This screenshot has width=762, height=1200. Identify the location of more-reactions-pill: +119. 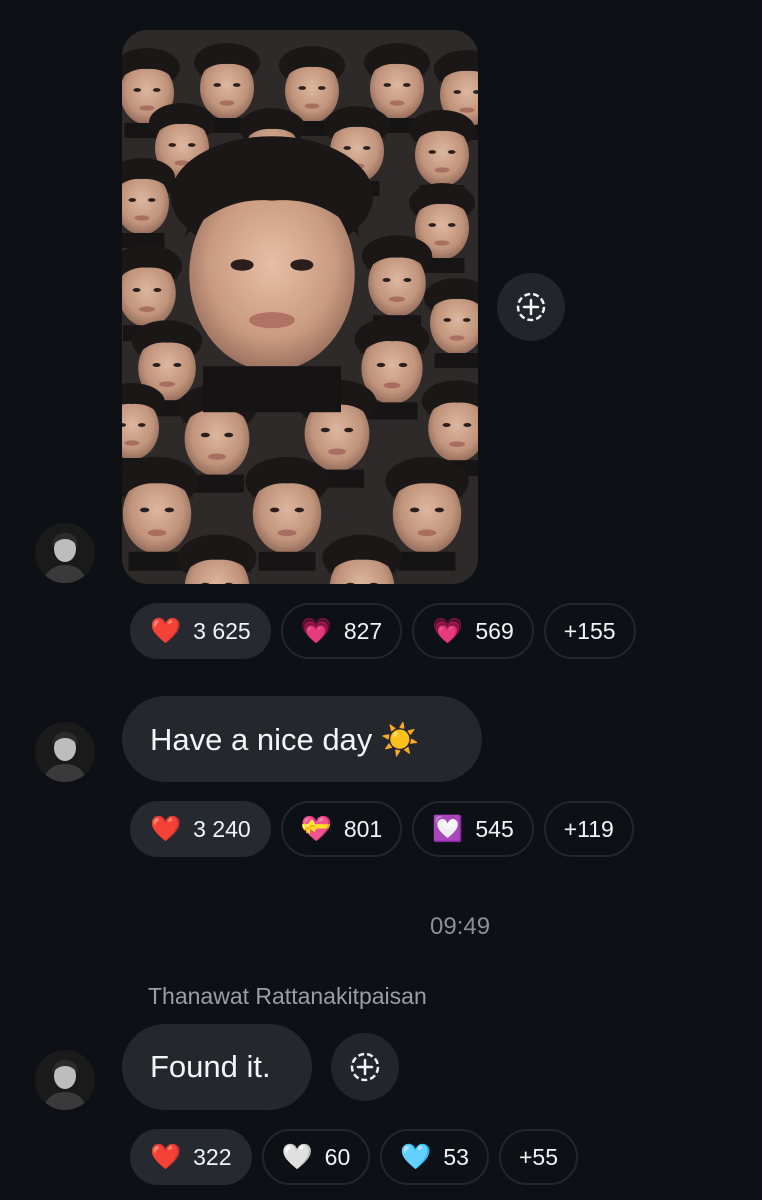
(588, 829).